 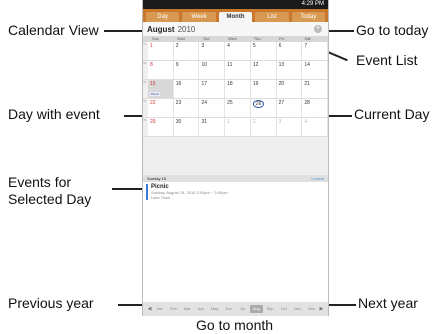 I want to click on day-cell: 17, so click(x=212, y=89).